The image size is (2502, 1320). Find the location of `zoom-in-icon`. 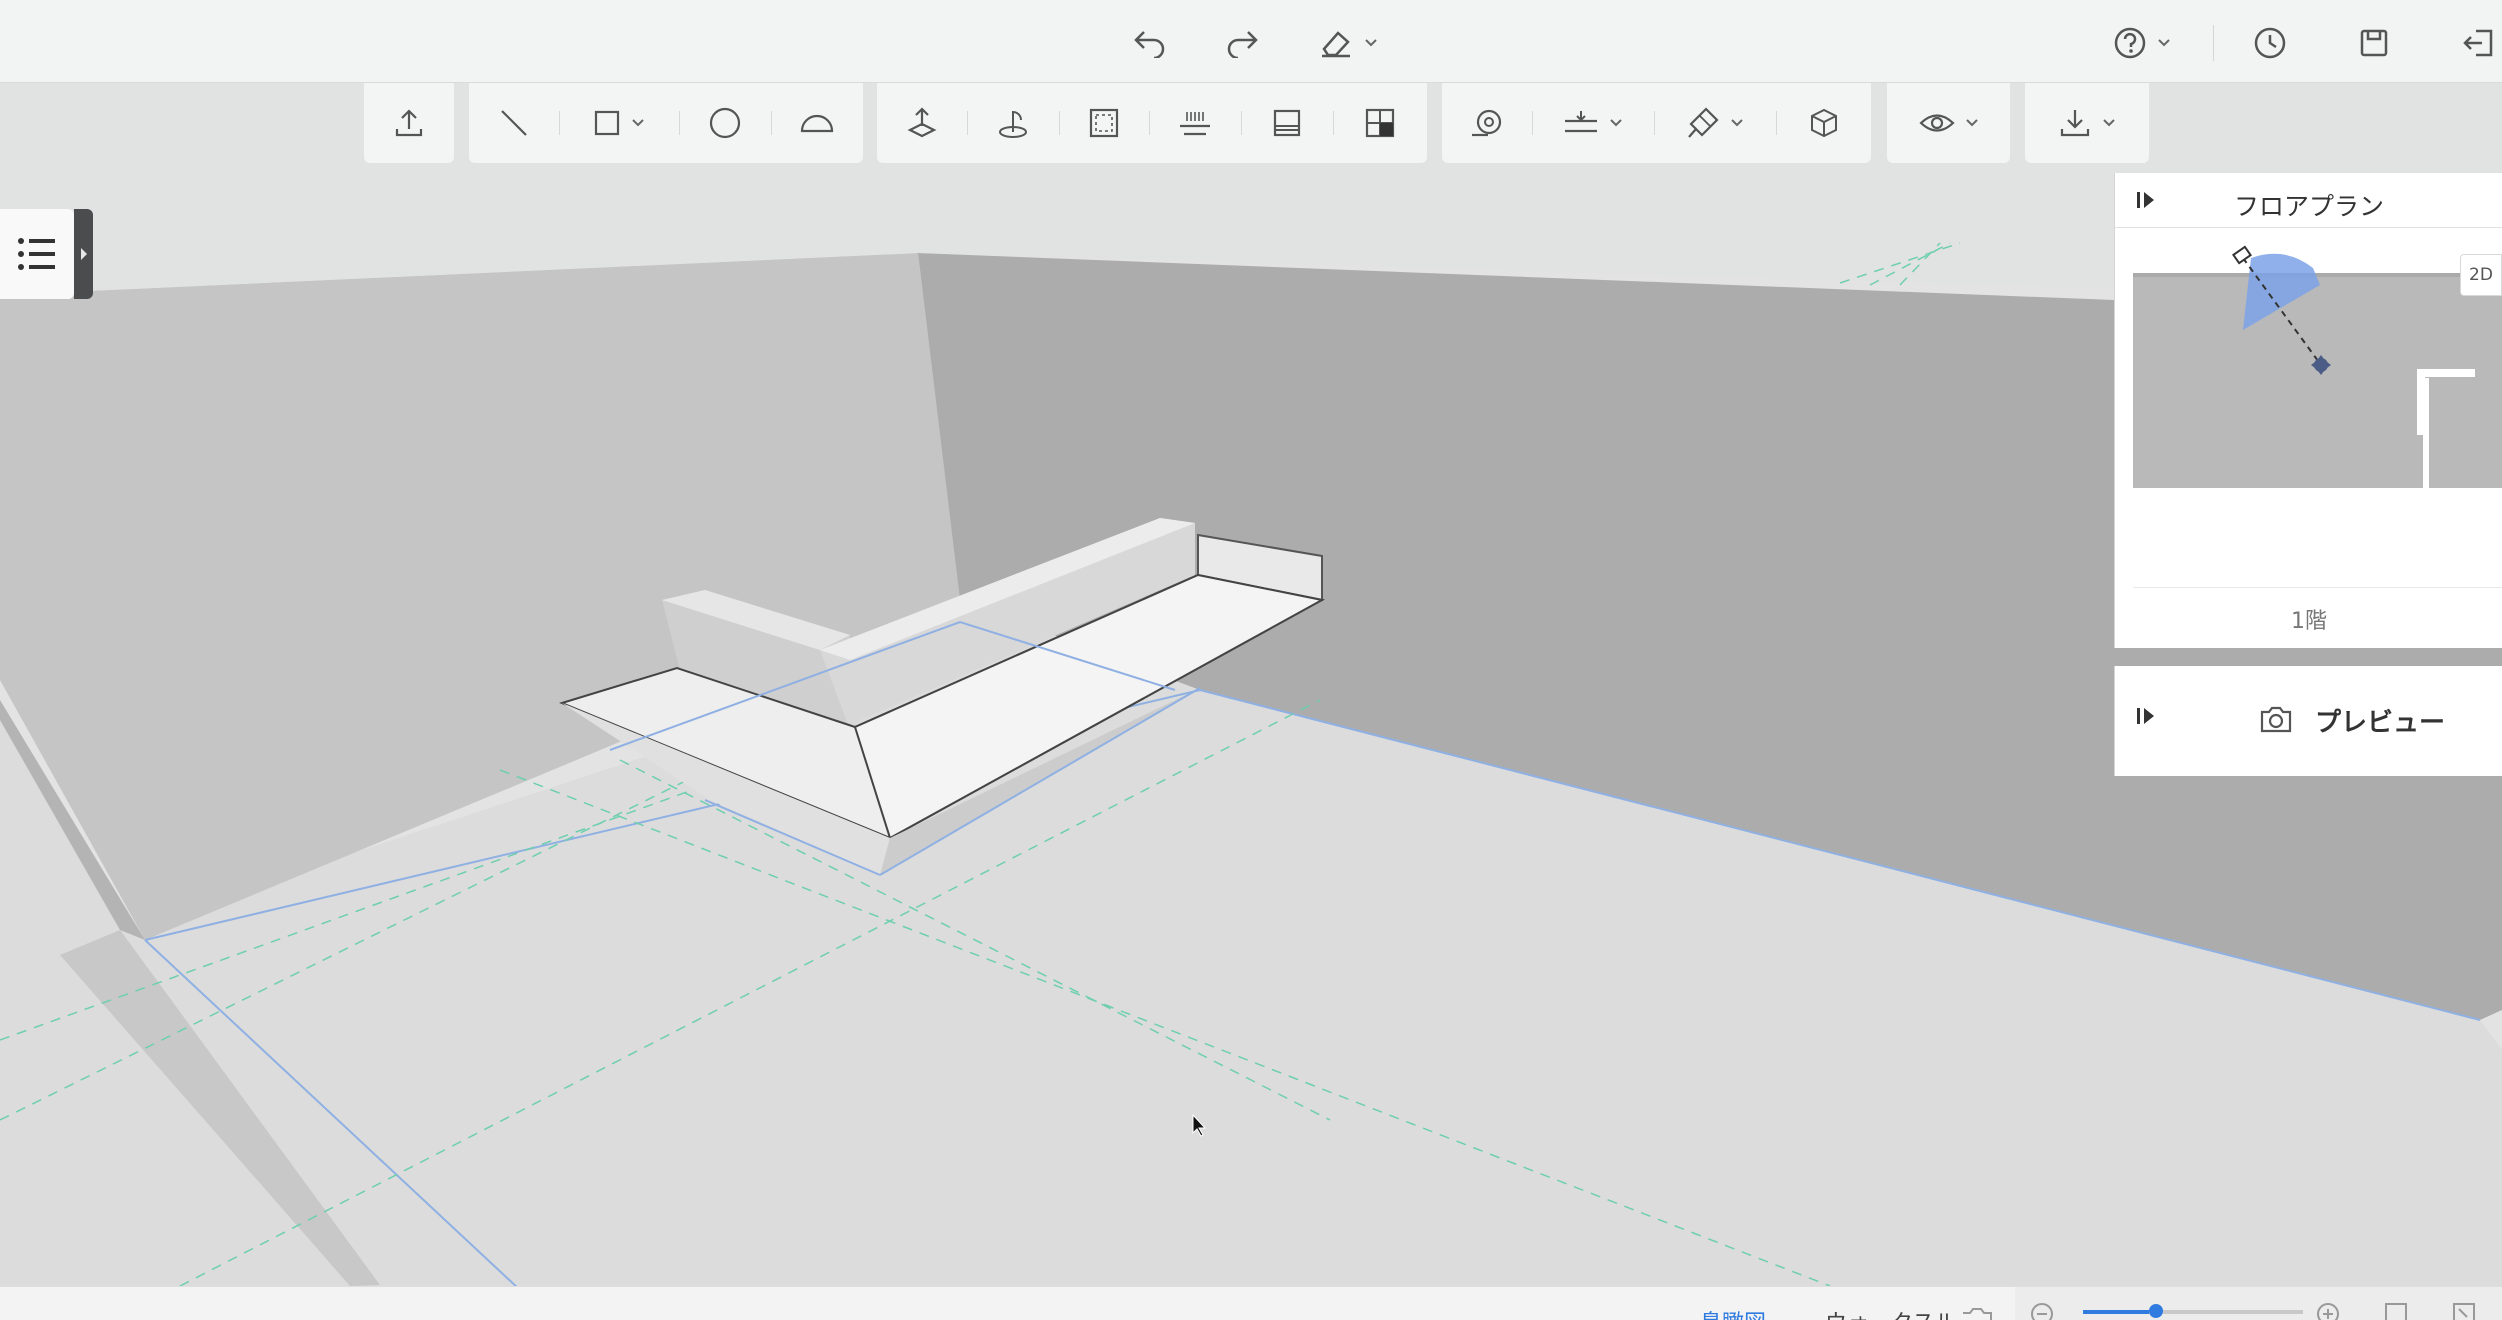

zoom-in-icon is located at coordinates (2328, 1310).